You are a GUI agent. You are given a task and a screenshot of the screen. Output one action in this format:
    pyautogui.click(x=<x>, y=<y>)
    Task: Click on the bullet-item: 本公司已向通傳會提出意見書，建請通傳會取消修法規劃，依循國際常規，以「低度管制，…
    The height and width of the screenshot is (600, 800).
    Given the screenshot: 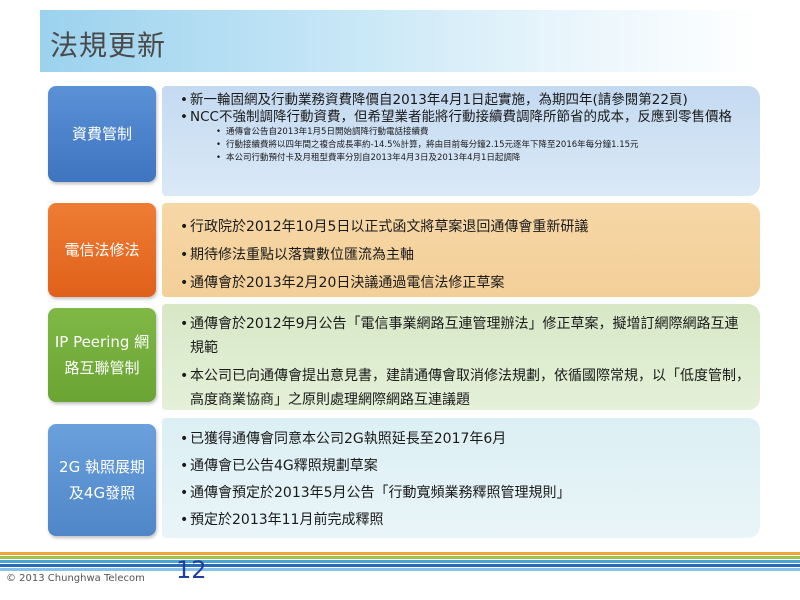 What is the action you would take?
    pyautogui.click(x=465, y=388)
    